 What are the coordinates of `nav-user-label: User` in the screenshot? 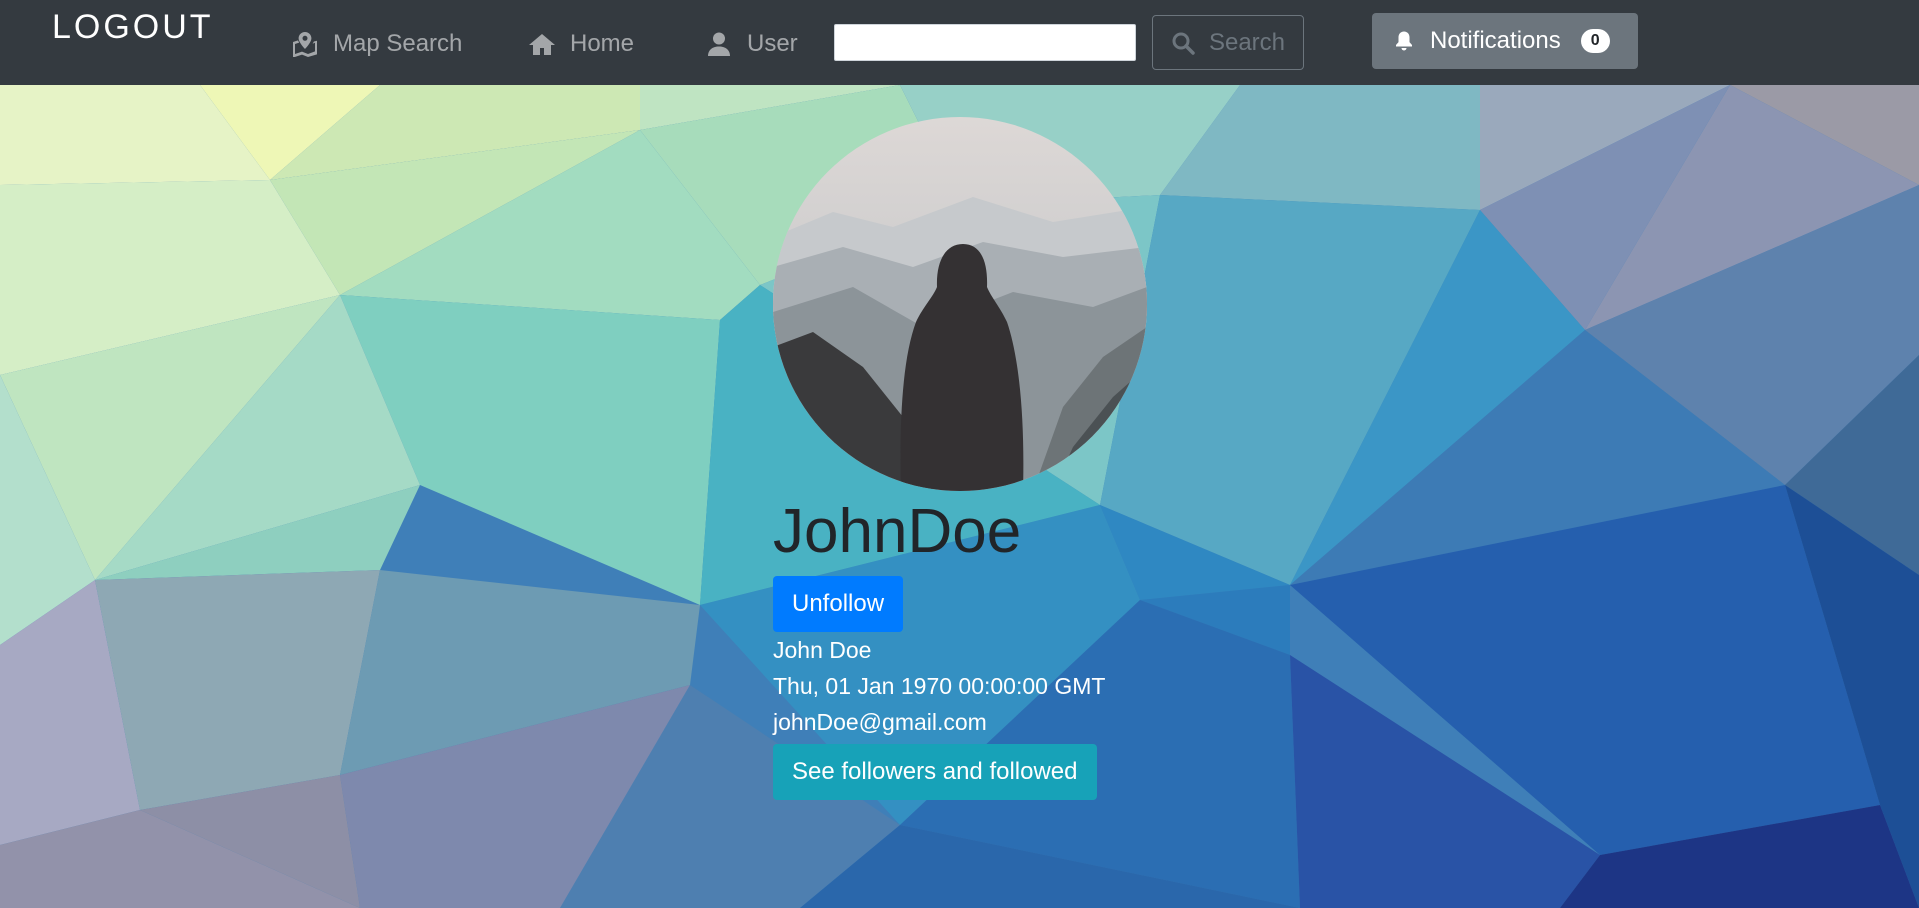 It's located at (772, 43).